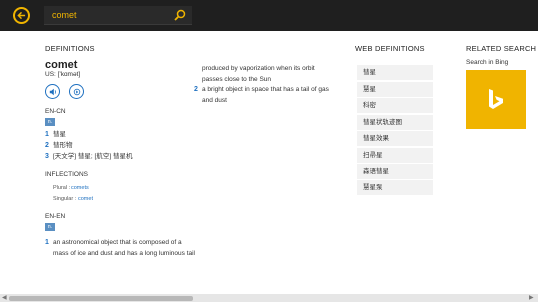  I want to click on bing-search-tile, so click(496, 99).